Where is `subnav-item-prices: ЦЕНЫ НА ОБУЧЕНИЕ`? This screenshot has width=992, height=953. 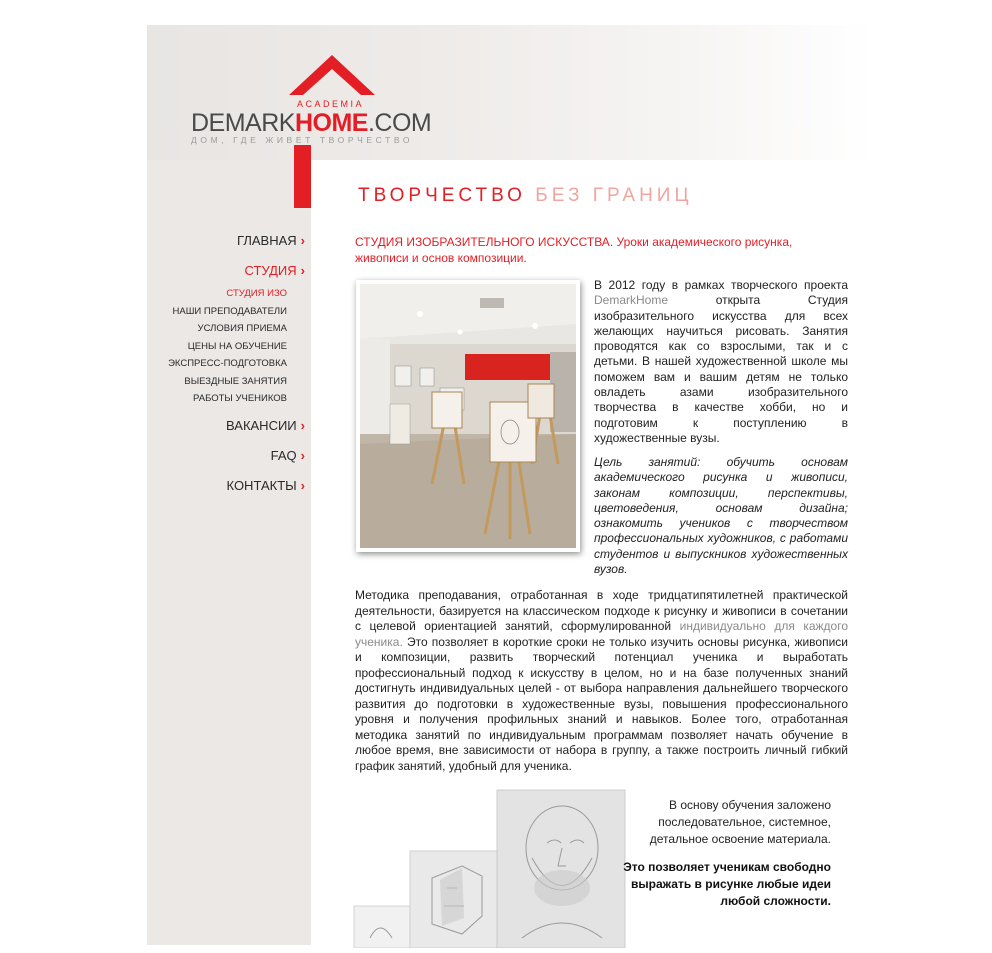
subnav-item-prices: ЦЕНЫ НА ОБУЧЕНИЕ is located at coordinates (236, 347).